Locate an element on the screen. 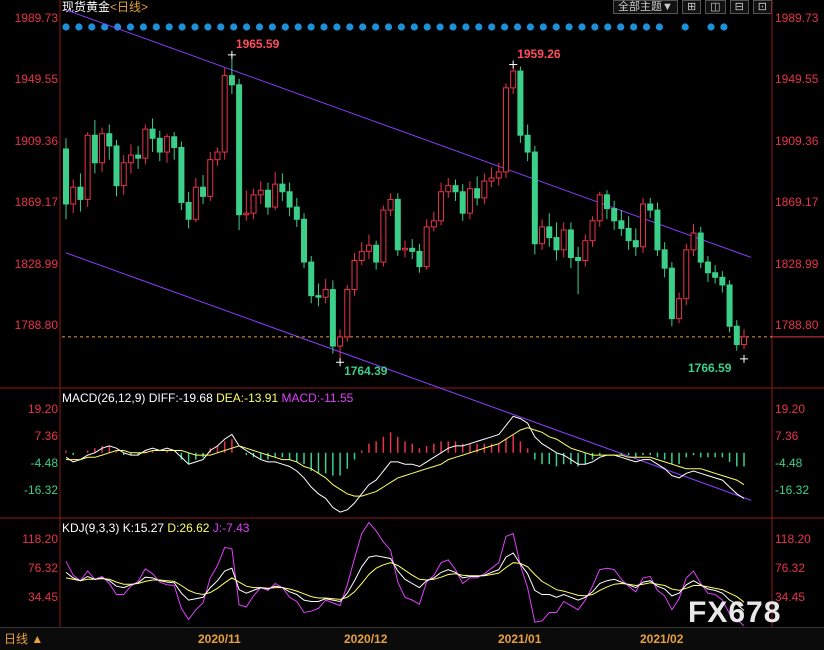 The height and width of the screenshot is (650, 824). annotation-low-2: 1766.59 is located at coordinates (710, 367).